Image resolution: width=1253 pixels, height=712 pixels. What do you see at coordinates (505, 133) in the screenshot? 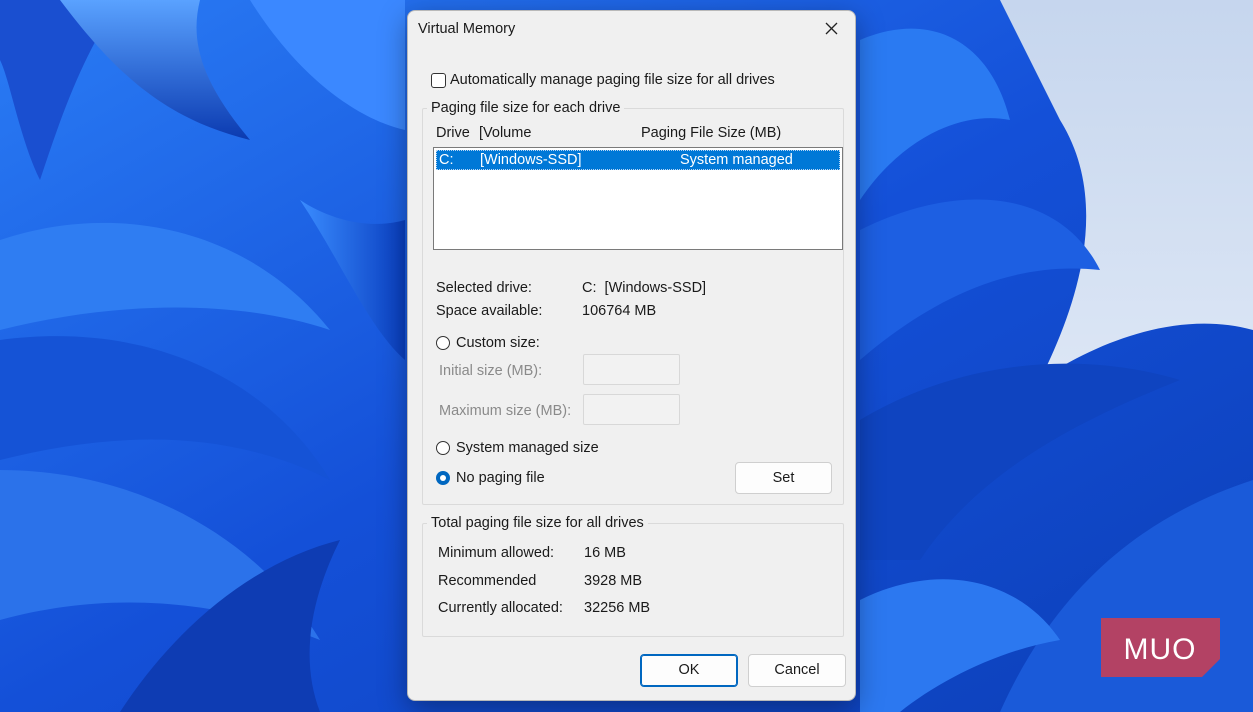
I see `column-header-volume: [Volume` at bounding box center [505, 133].